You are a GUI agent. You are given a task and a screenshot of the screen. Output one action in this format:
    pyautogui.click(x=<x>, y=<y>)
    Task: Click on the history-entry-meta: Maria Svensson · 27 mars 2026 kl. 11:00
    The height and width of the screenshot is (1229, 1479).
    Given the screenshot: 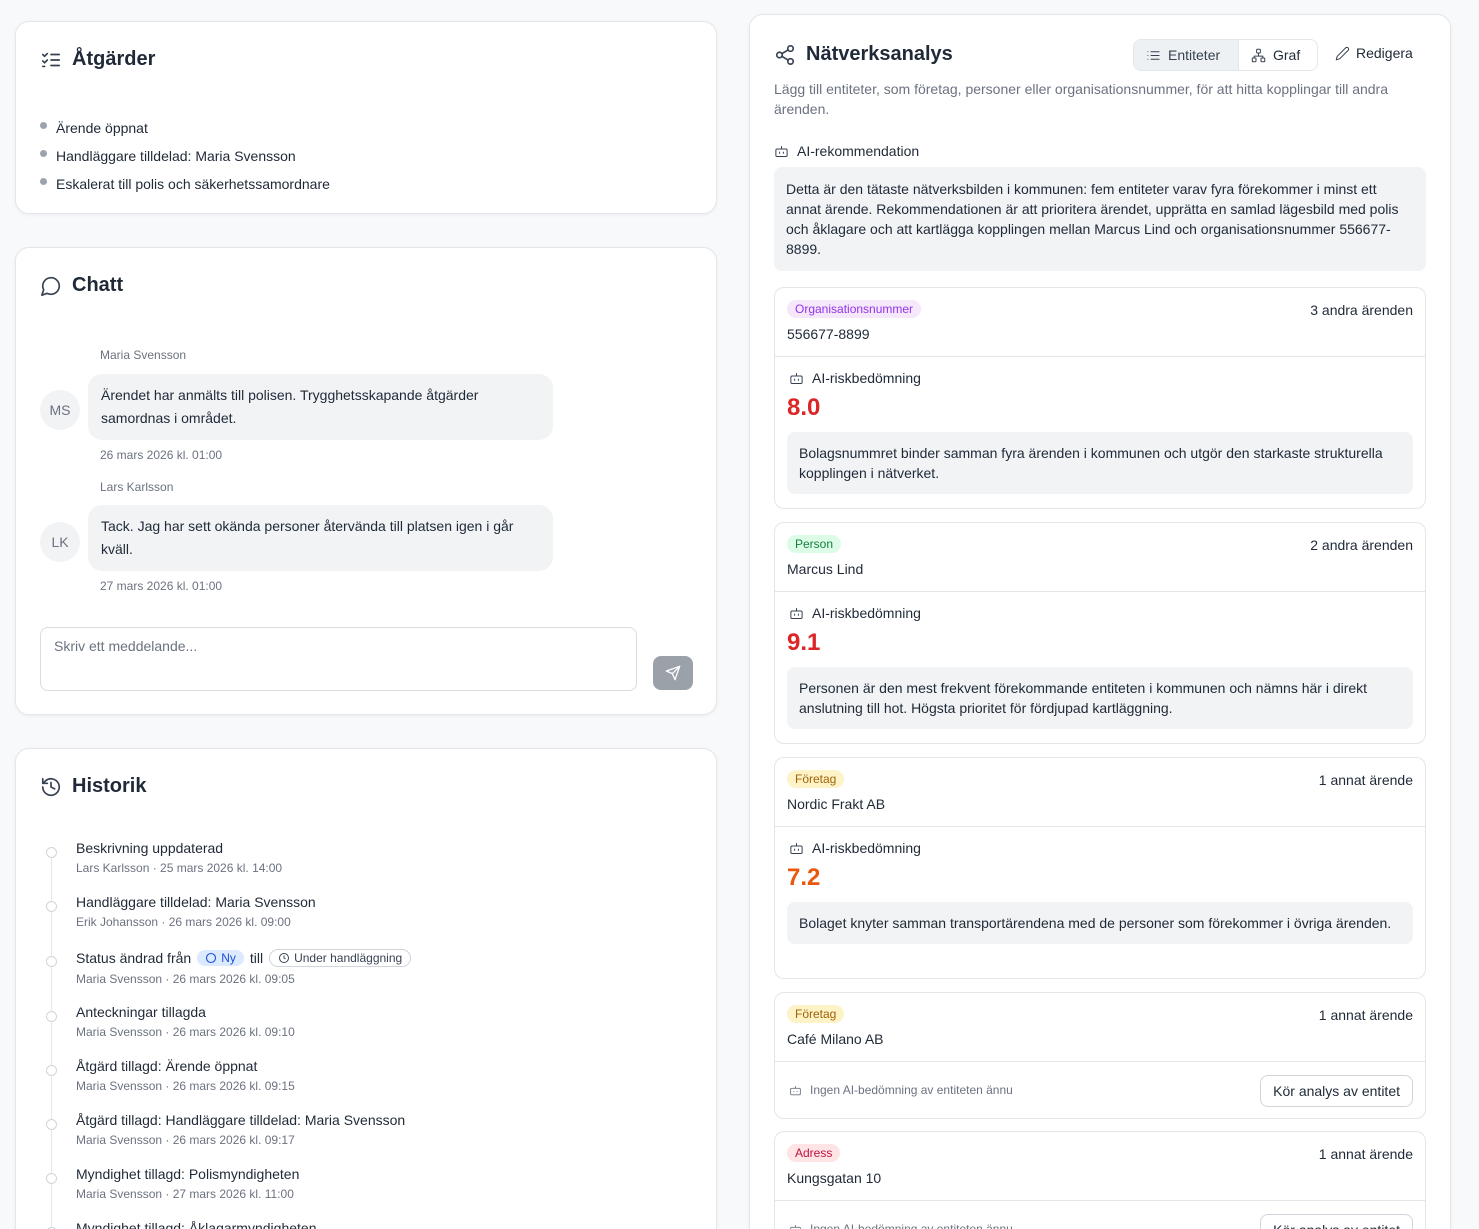 What is the action you would take?
    pyautogui.click(x=185, y=1194)
    